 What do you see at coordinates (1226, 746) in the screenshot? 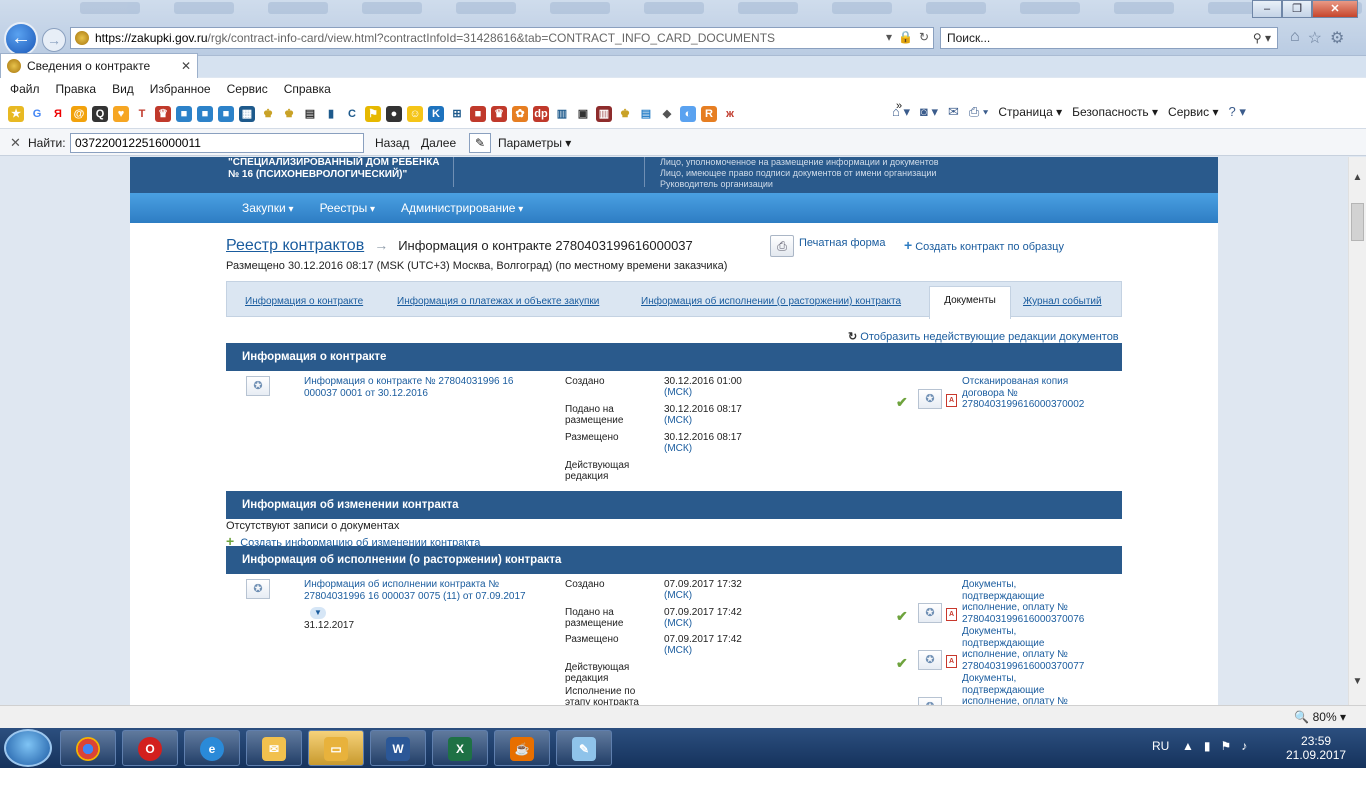
I see `flag-icon: ⚑` at bounding box center [1226, 746].